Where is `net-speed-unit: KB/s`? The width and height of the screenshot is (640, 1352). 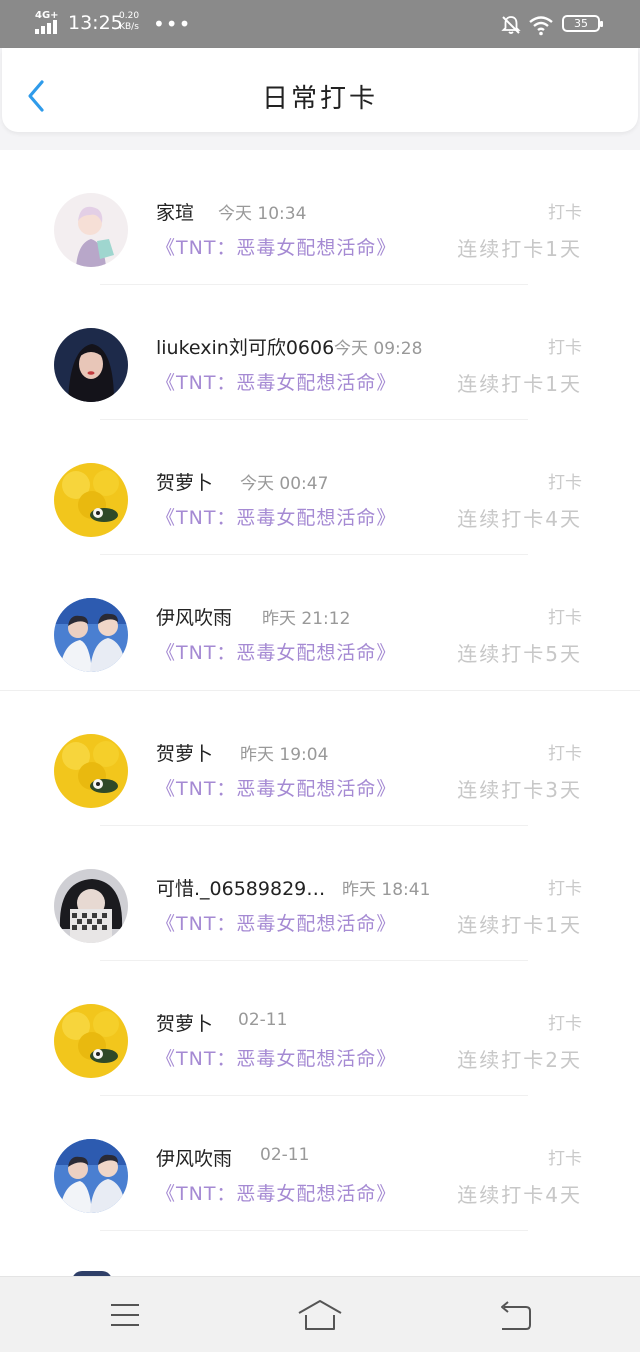
net-speed-unit: KB/s is located at coordinates (129, 27).